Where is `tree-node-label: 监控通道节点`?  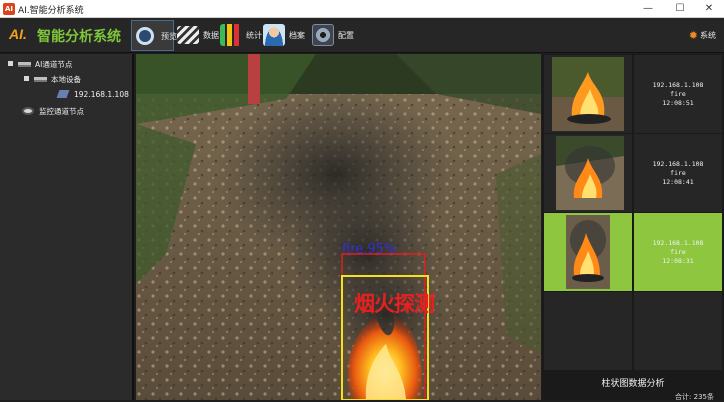
tree-node-label: 监控通道节点 is located at coordinates (61, 111).